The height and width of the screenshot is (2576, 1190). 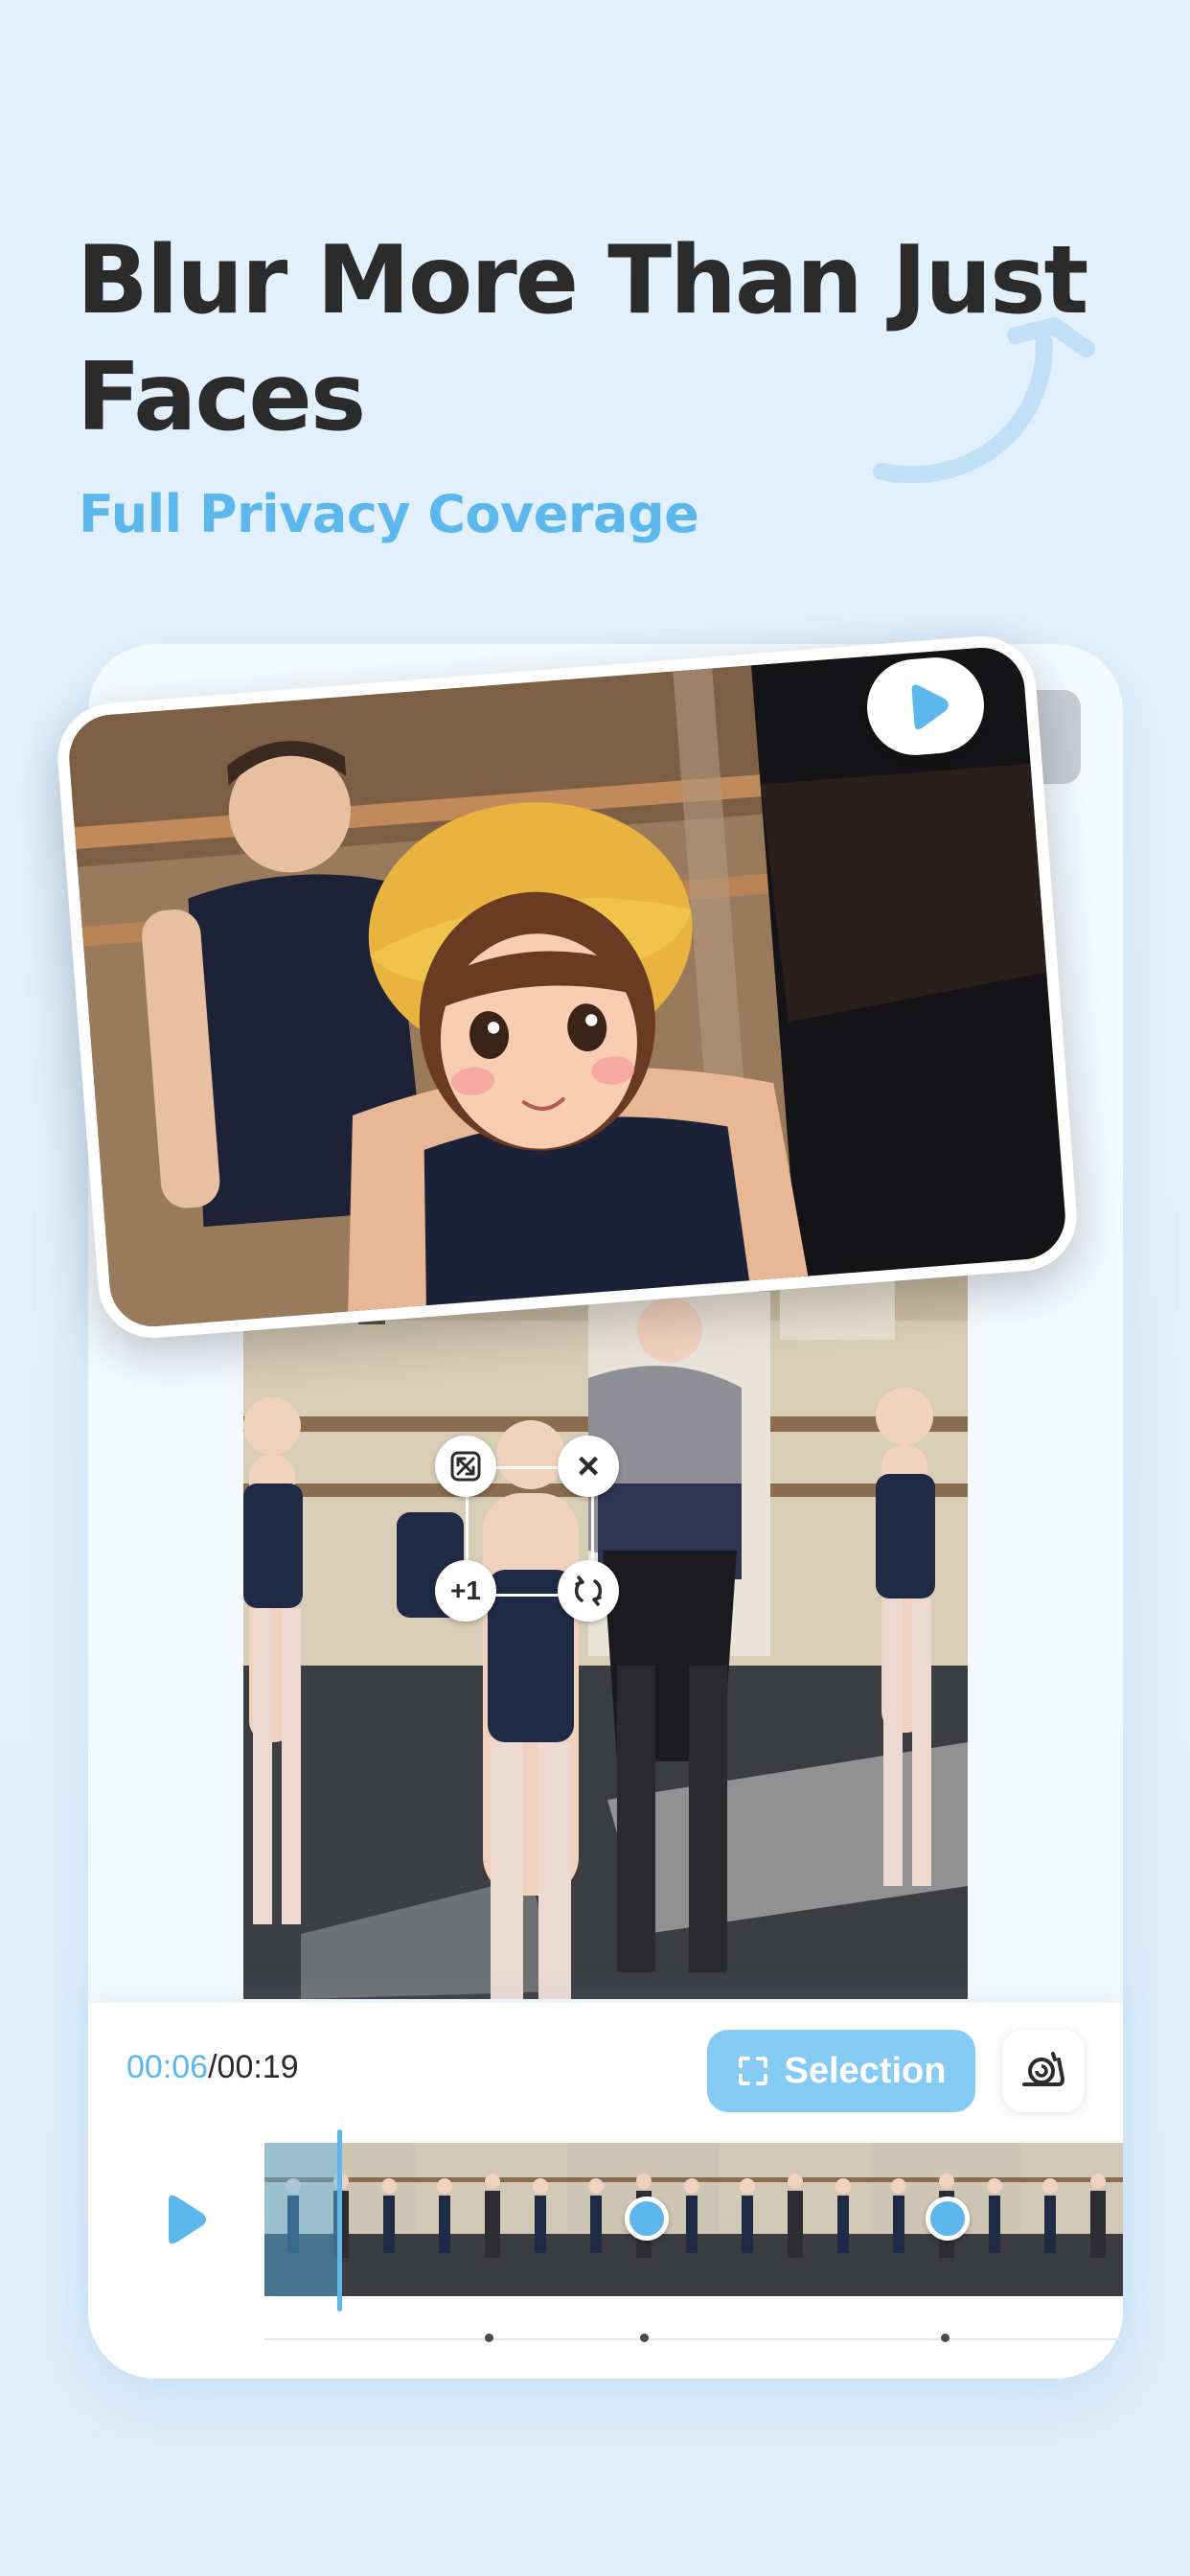 What do you see at coordinates (186, 2219) in the screenshot?
I see `timeline-play-button` at bounding box center [186, 2219].